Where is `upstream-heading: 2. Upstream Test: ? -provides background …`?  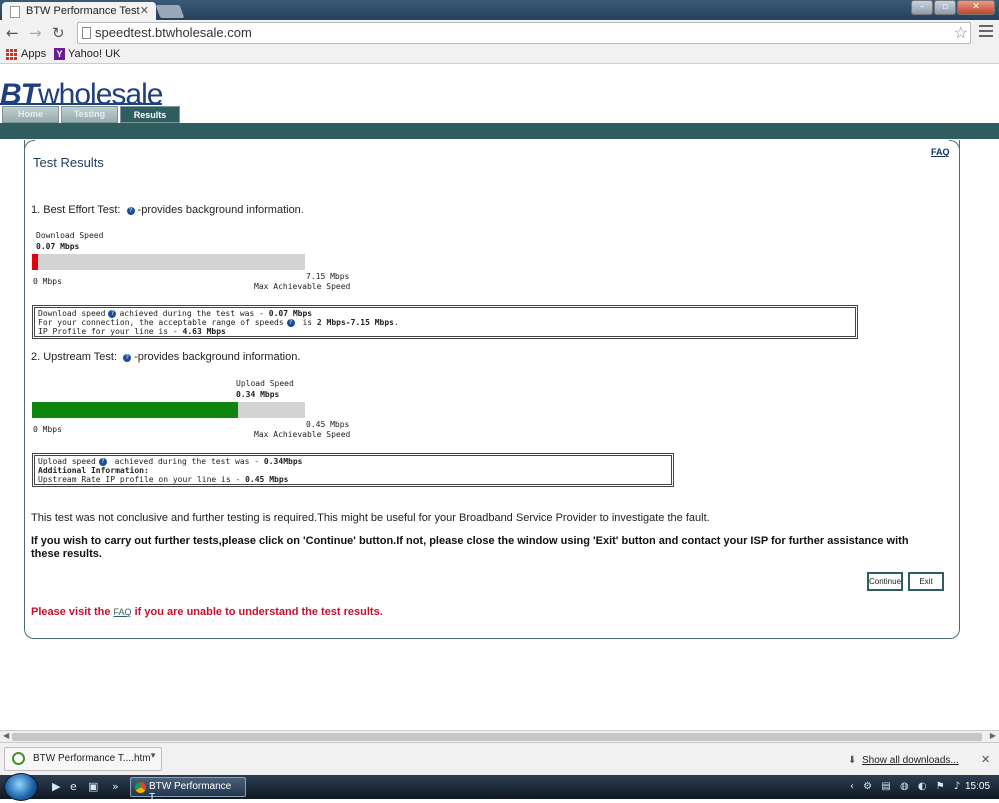
upstream-heading: 2. Upstream Test: ? -provides background … is located at coordinates (165, 357).